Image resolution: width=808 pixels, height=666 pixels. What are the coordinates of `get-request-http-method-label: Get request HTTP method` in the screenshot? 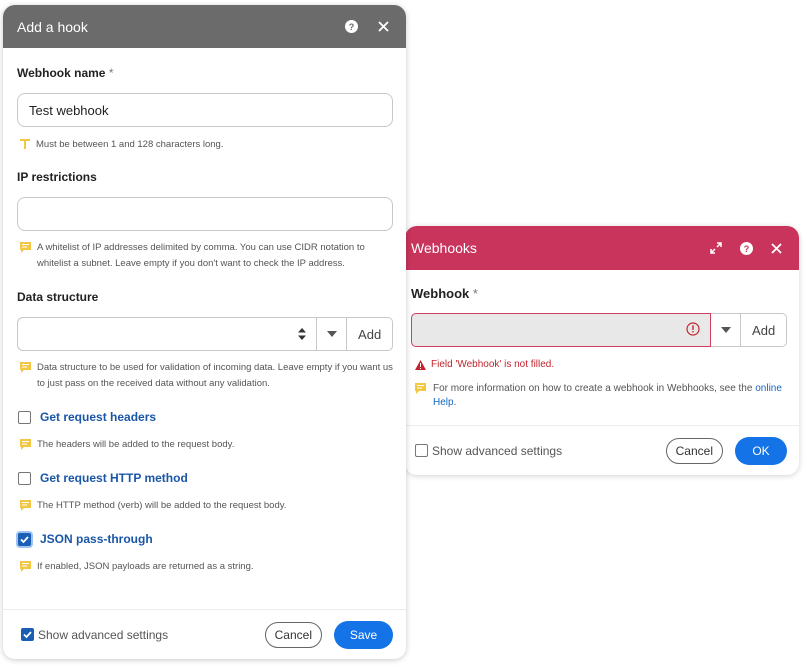 It's located at (114, 478).